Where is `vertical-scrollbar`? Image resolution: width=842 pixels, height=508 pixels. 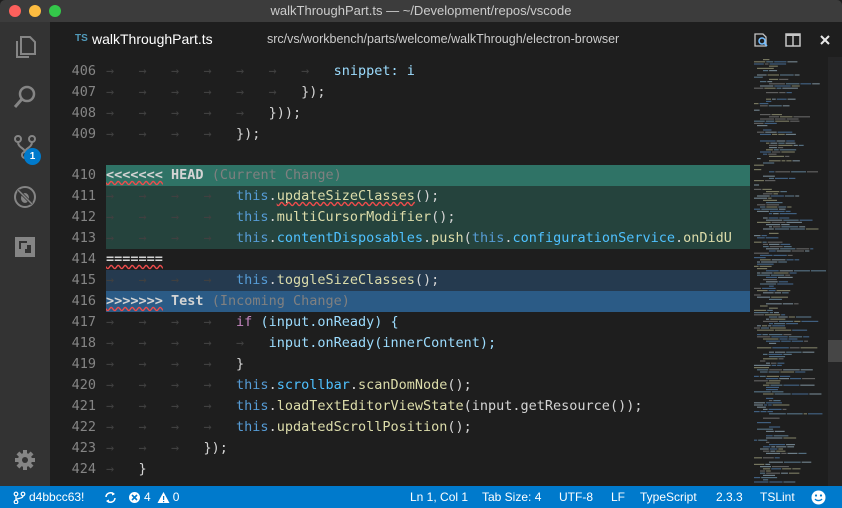
vertical-scrollbar is located at coordinates (835, 271).